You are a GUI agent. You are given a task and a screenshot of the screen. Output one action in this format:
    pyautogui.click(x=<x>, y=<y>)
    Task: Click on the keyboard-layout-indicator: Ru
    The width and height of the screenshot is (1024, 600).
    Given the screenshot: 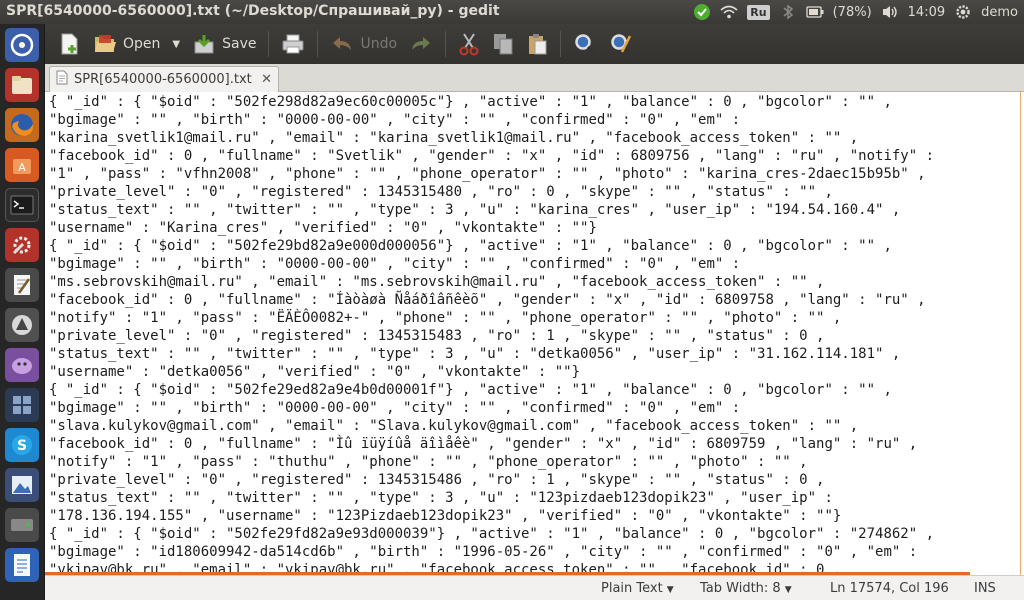 What is the action you would take?
    pyautogui.click(x=758, y=12)
    